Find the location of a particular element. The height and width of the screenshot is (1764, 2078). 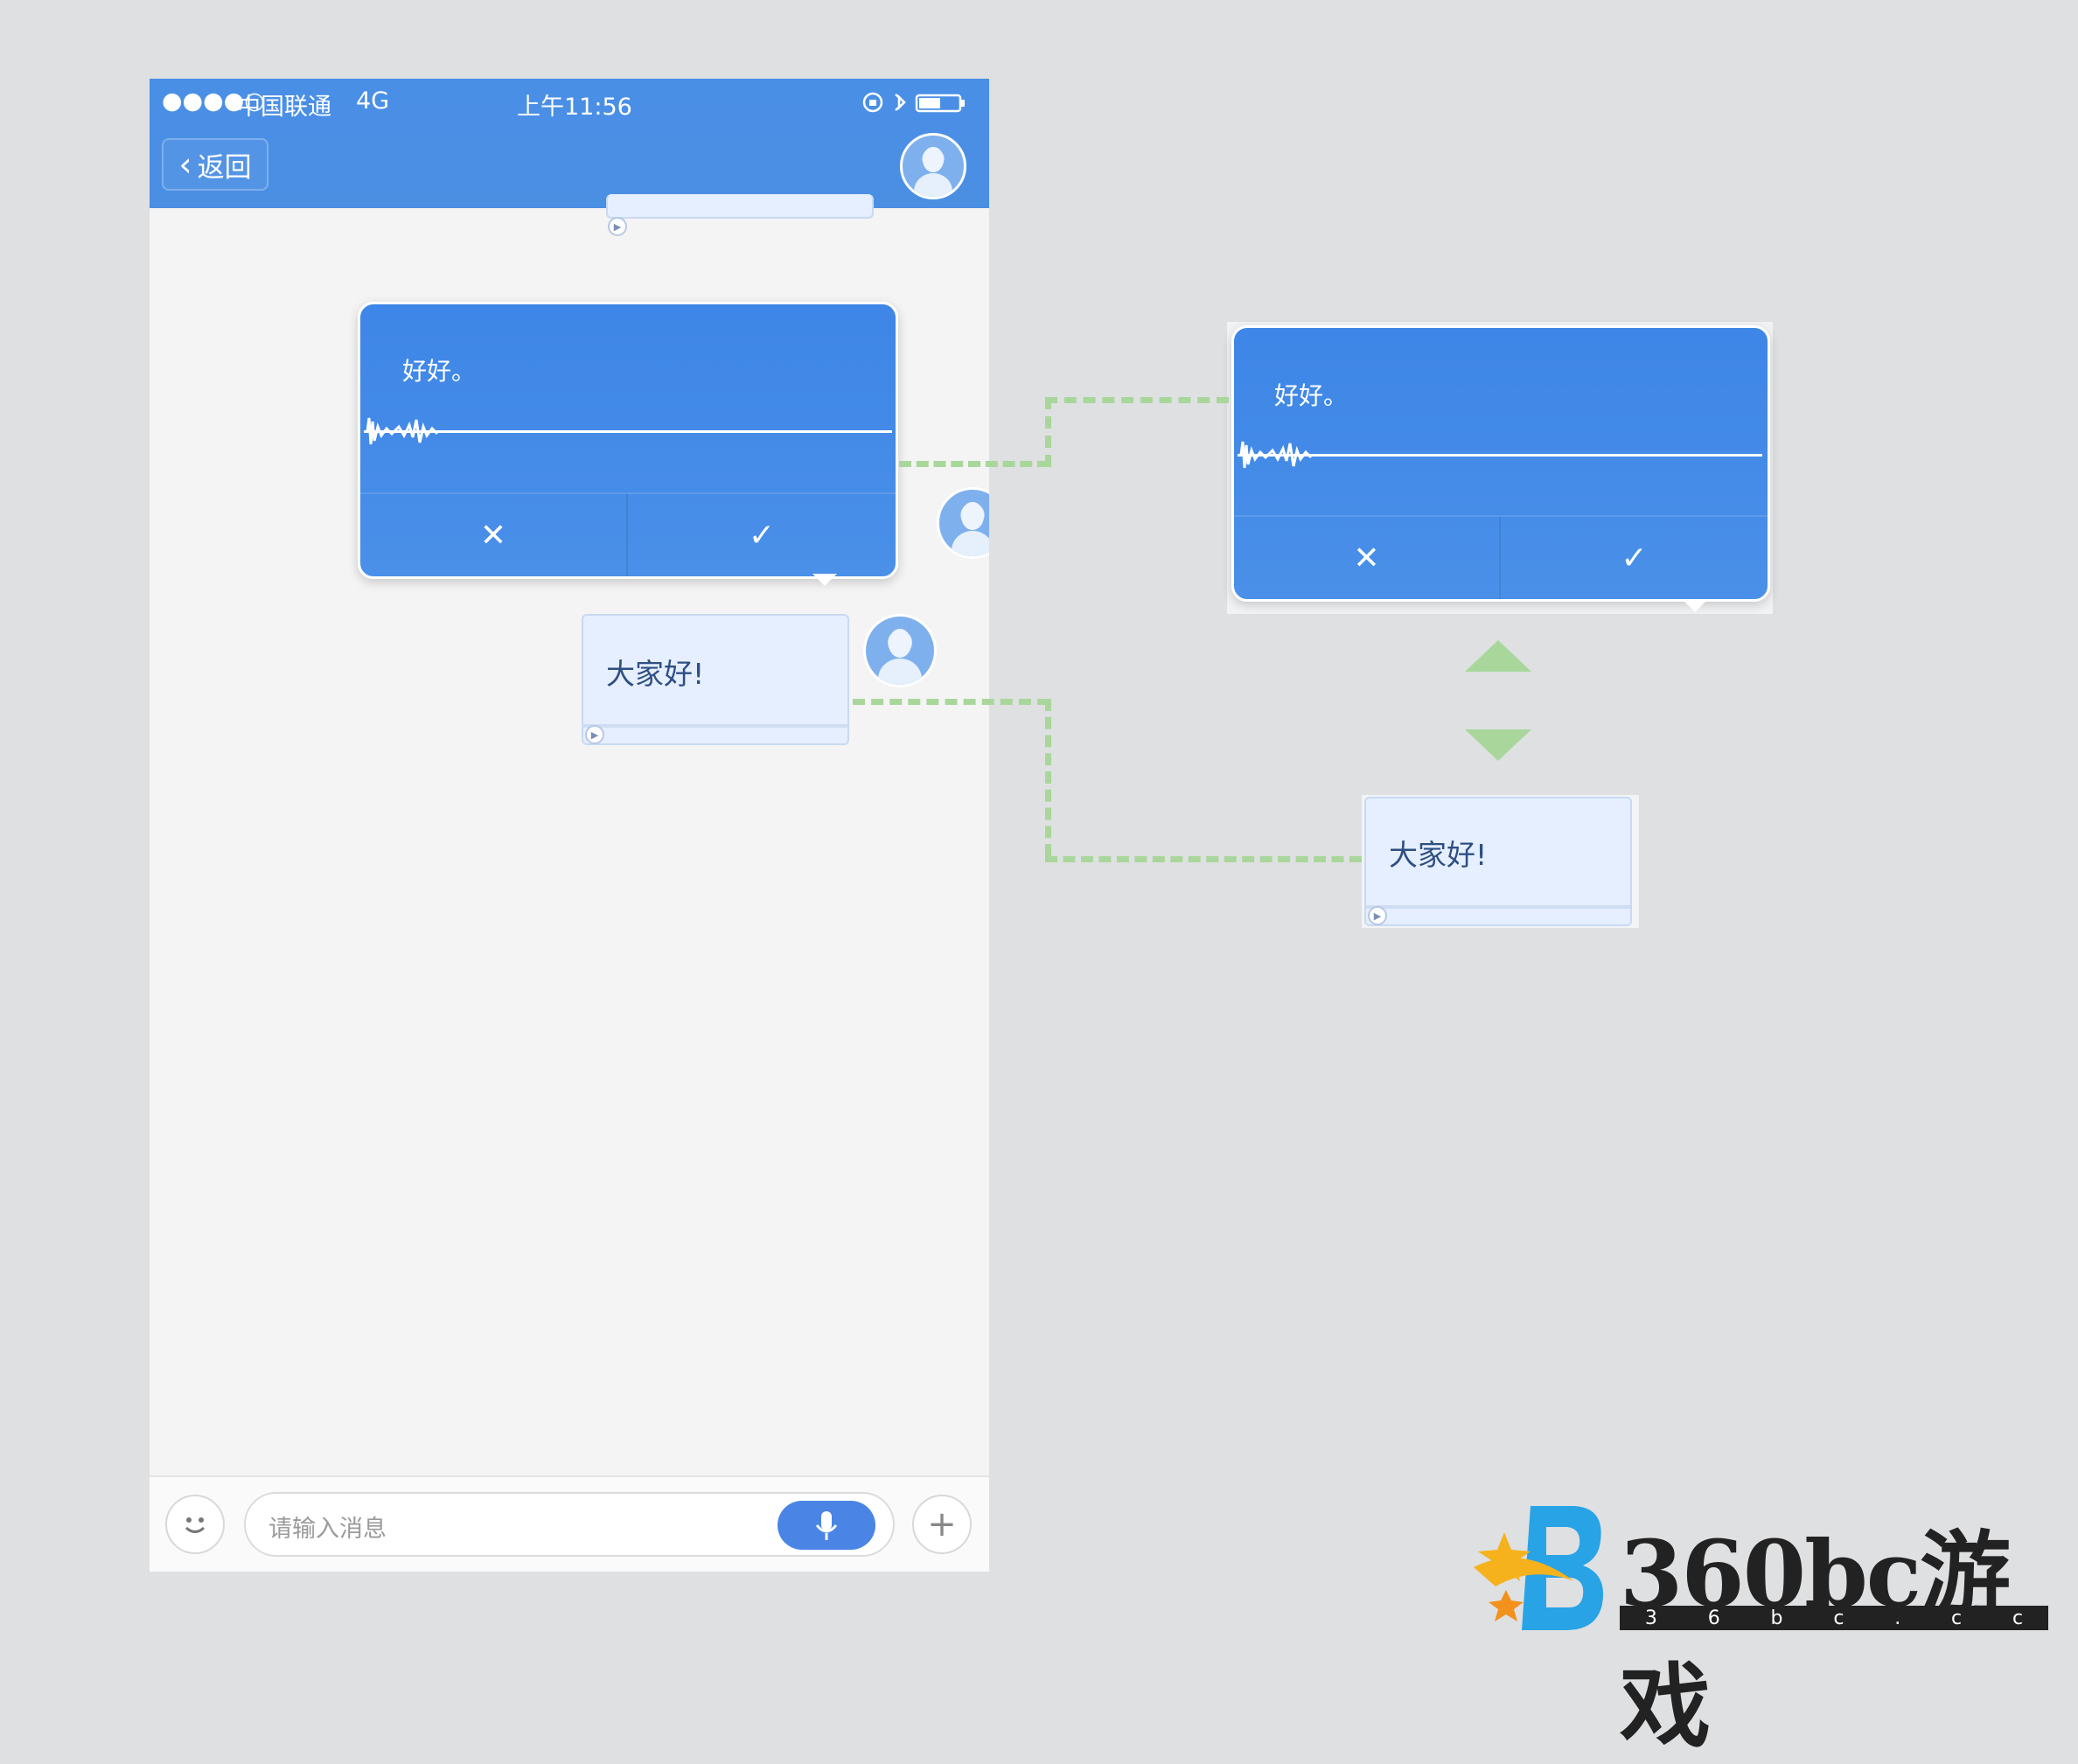

arrow-down-icon is located at coordinates (1498, 745).